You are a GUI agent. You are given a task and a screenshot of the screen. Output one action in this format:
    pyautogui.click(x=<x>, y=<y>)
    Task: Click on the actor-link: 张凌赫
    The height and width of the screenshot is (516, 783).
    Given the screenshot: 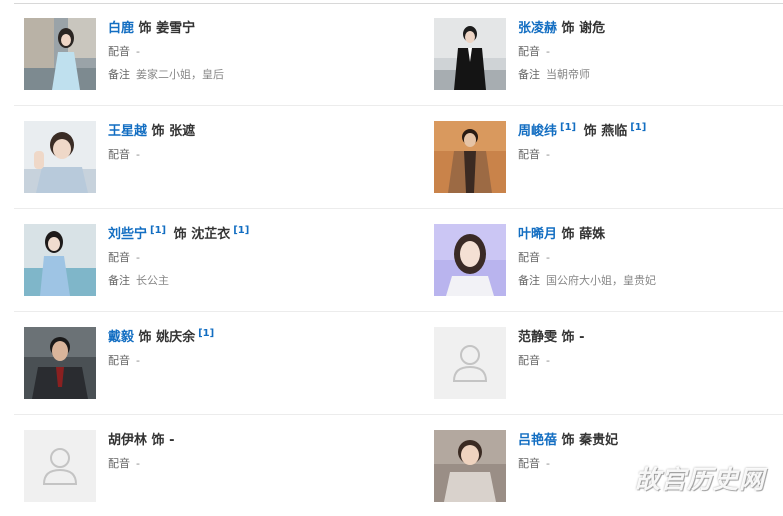 What is the action you would take?
    pyautogui.click(x=537, y=28)
    